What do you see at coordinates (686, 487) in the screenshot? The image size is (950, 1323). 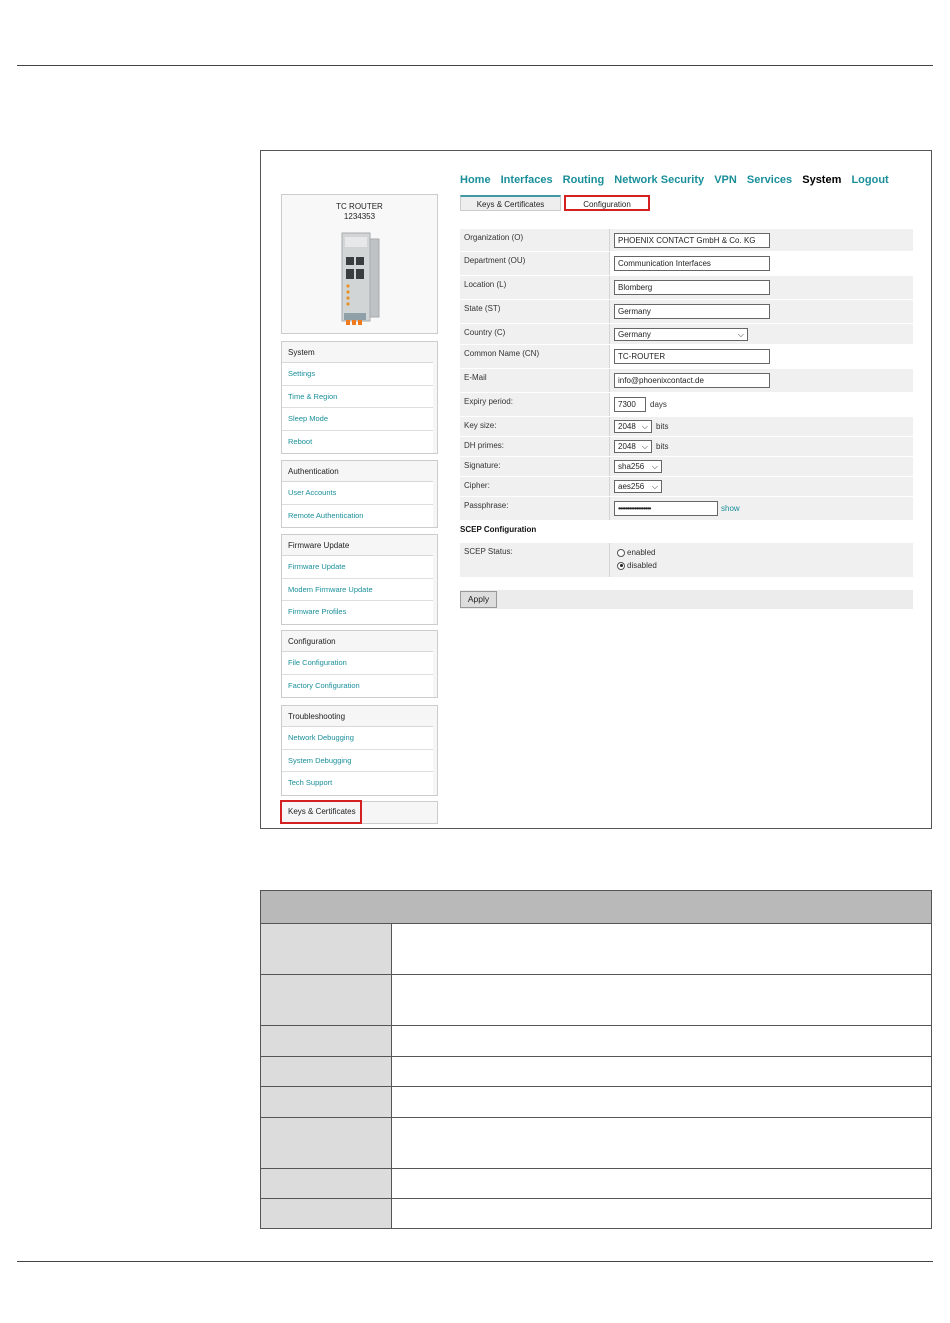 I see `form-row-cipher: Cipher: aes256 ⌵` at bounding box center [686, 487].